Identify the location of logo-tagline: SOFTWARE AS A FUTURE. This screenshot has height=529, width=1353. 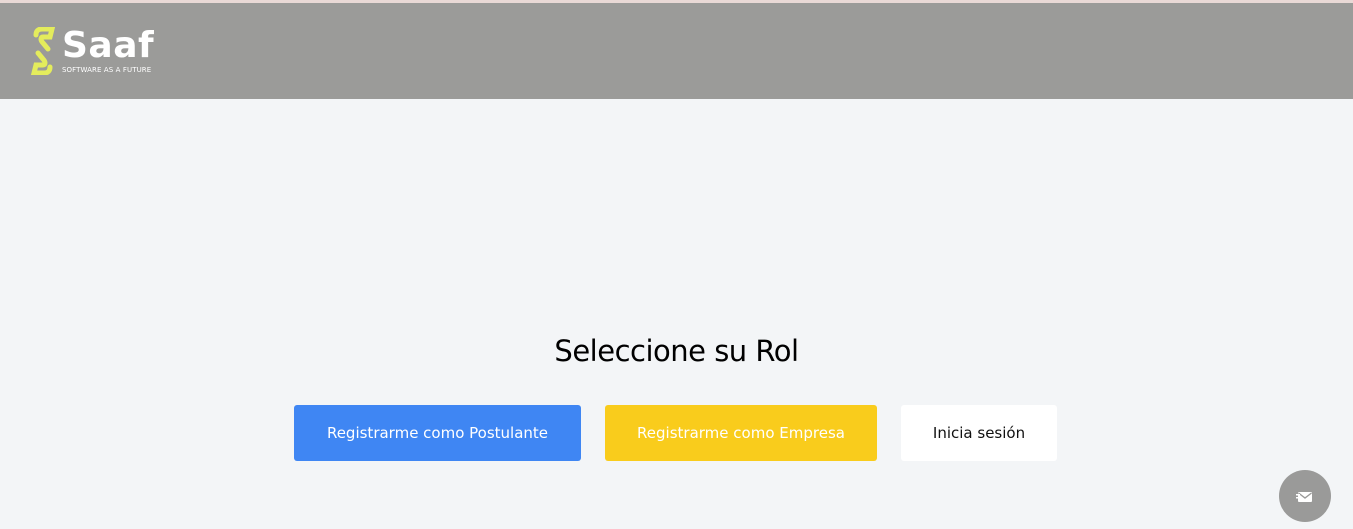
(107, 70).